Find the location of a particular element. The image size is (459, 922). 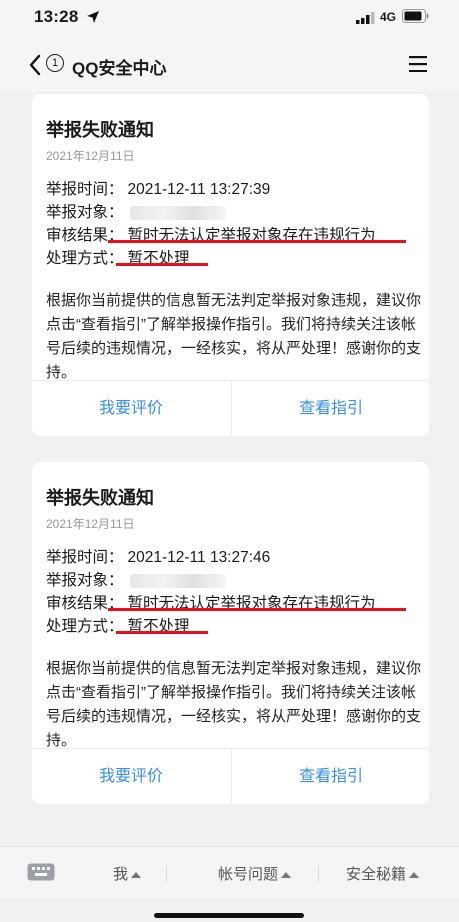

tab-secrets: 安全秘籍 is located at coordinates (383, 873).